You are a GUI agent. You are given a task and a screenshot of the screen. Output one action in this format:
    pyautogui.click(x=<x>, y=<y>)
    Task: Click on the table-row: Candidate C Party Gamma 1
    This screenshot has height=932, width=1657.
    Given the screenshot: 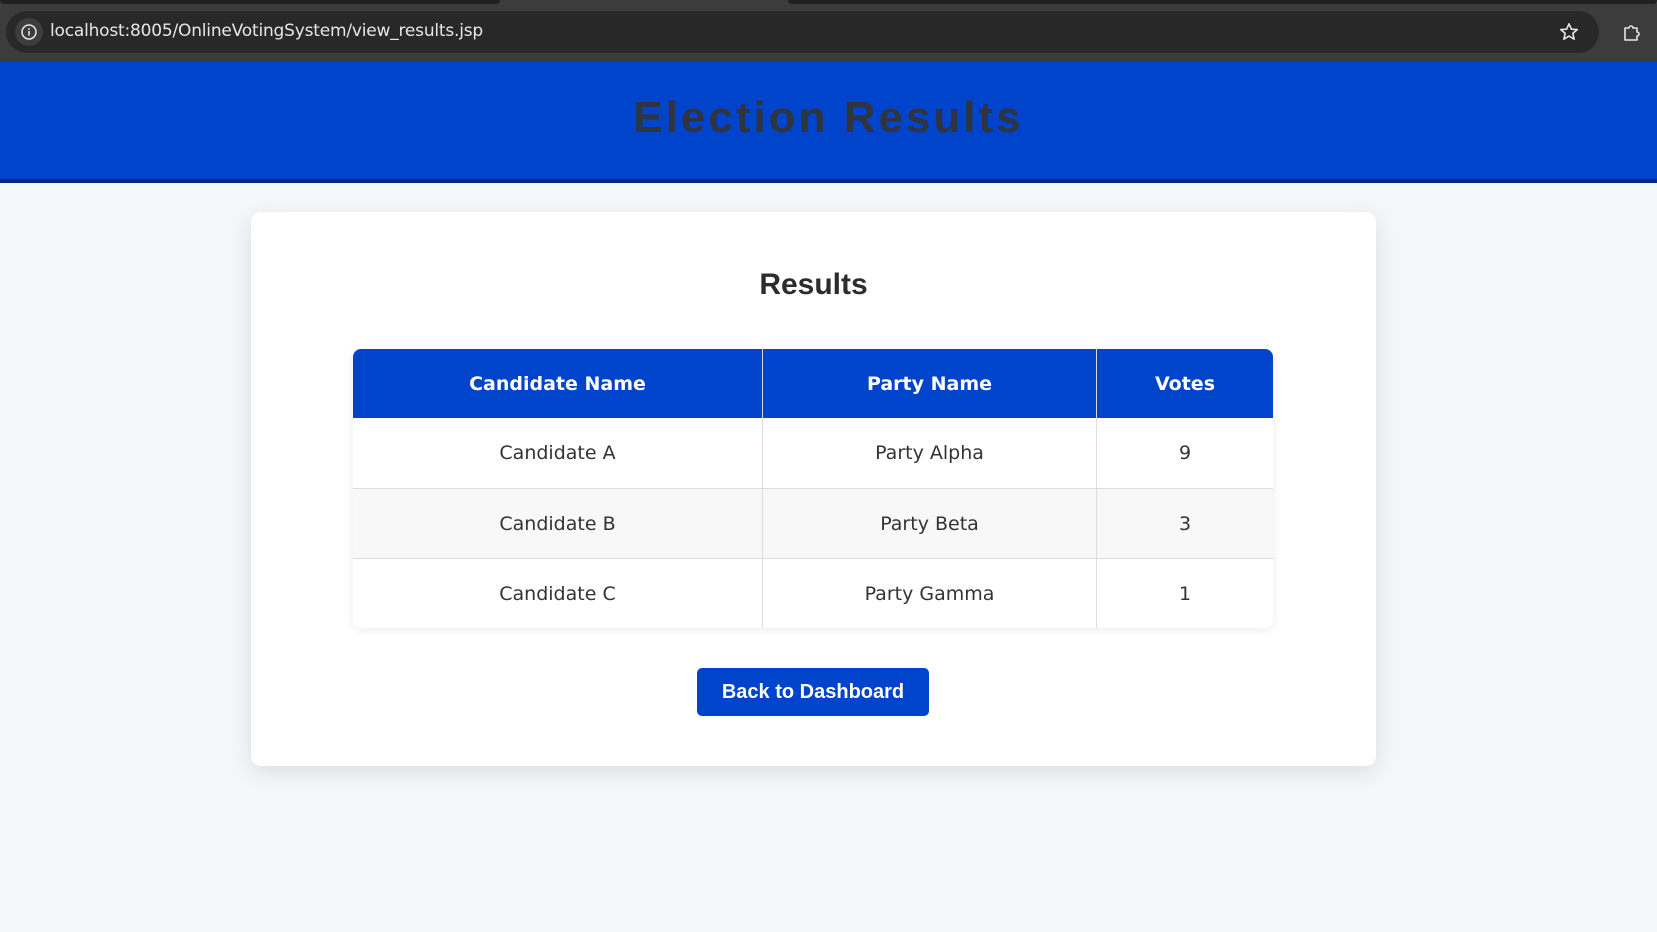 What is the action you would take?
    pyautogui.click(x=813, y=593)
    